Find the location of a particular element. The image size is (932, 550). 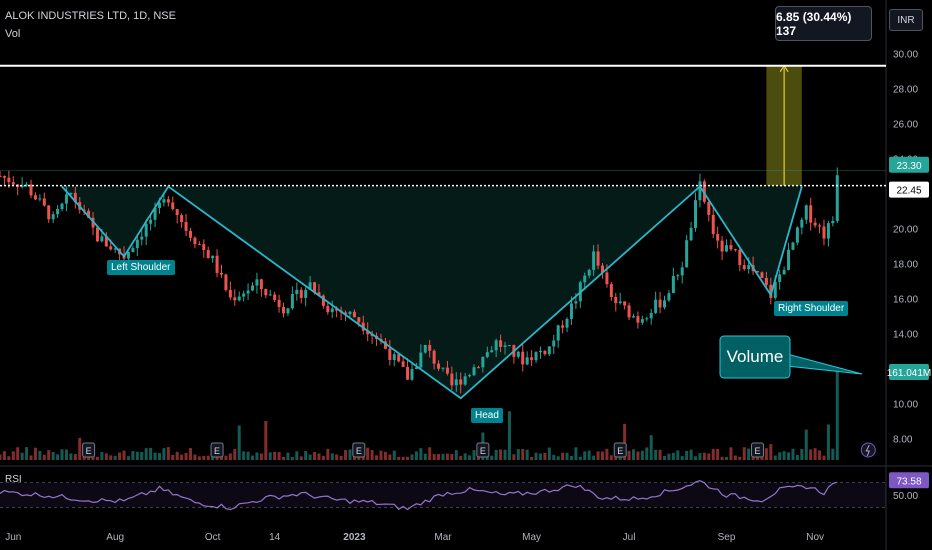

rsi-panel: 50.00 is located at coordinates (466, 488).